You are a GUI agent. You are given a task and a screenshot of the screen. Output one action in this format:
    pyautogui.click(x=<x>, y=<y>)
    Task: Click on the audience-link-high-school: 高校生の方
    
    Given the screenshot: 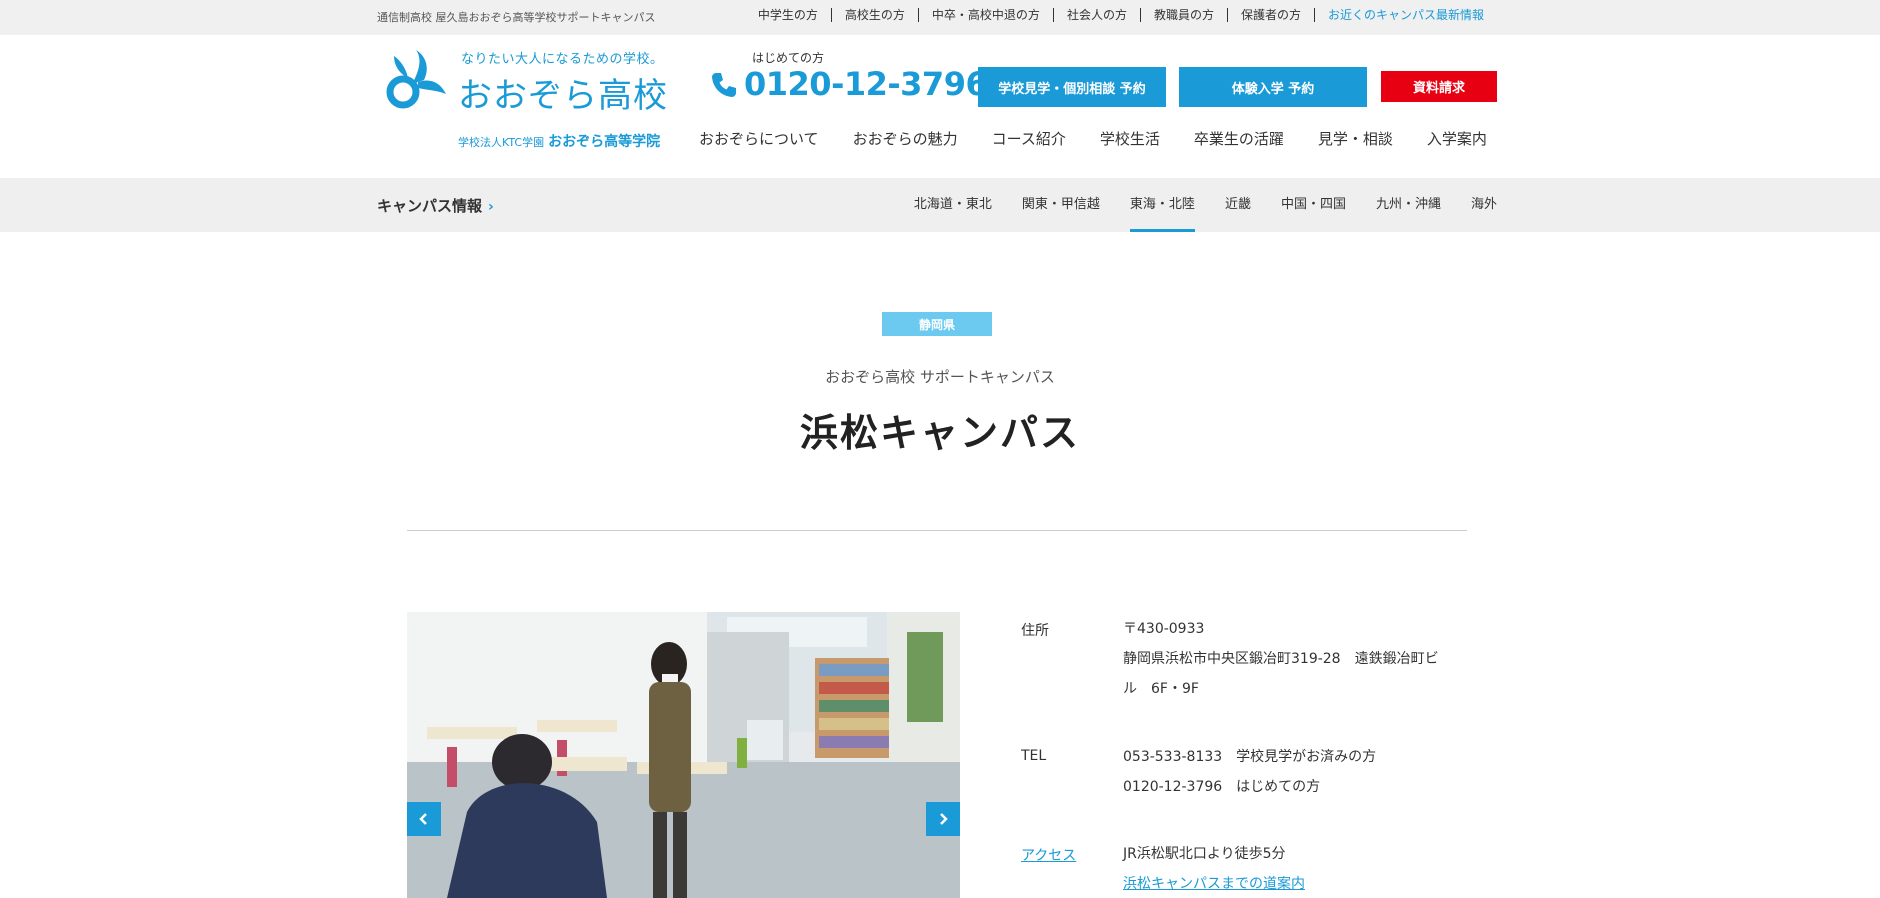 What is the action you would take?
    pyautogui.click(x=874, y=15)
    